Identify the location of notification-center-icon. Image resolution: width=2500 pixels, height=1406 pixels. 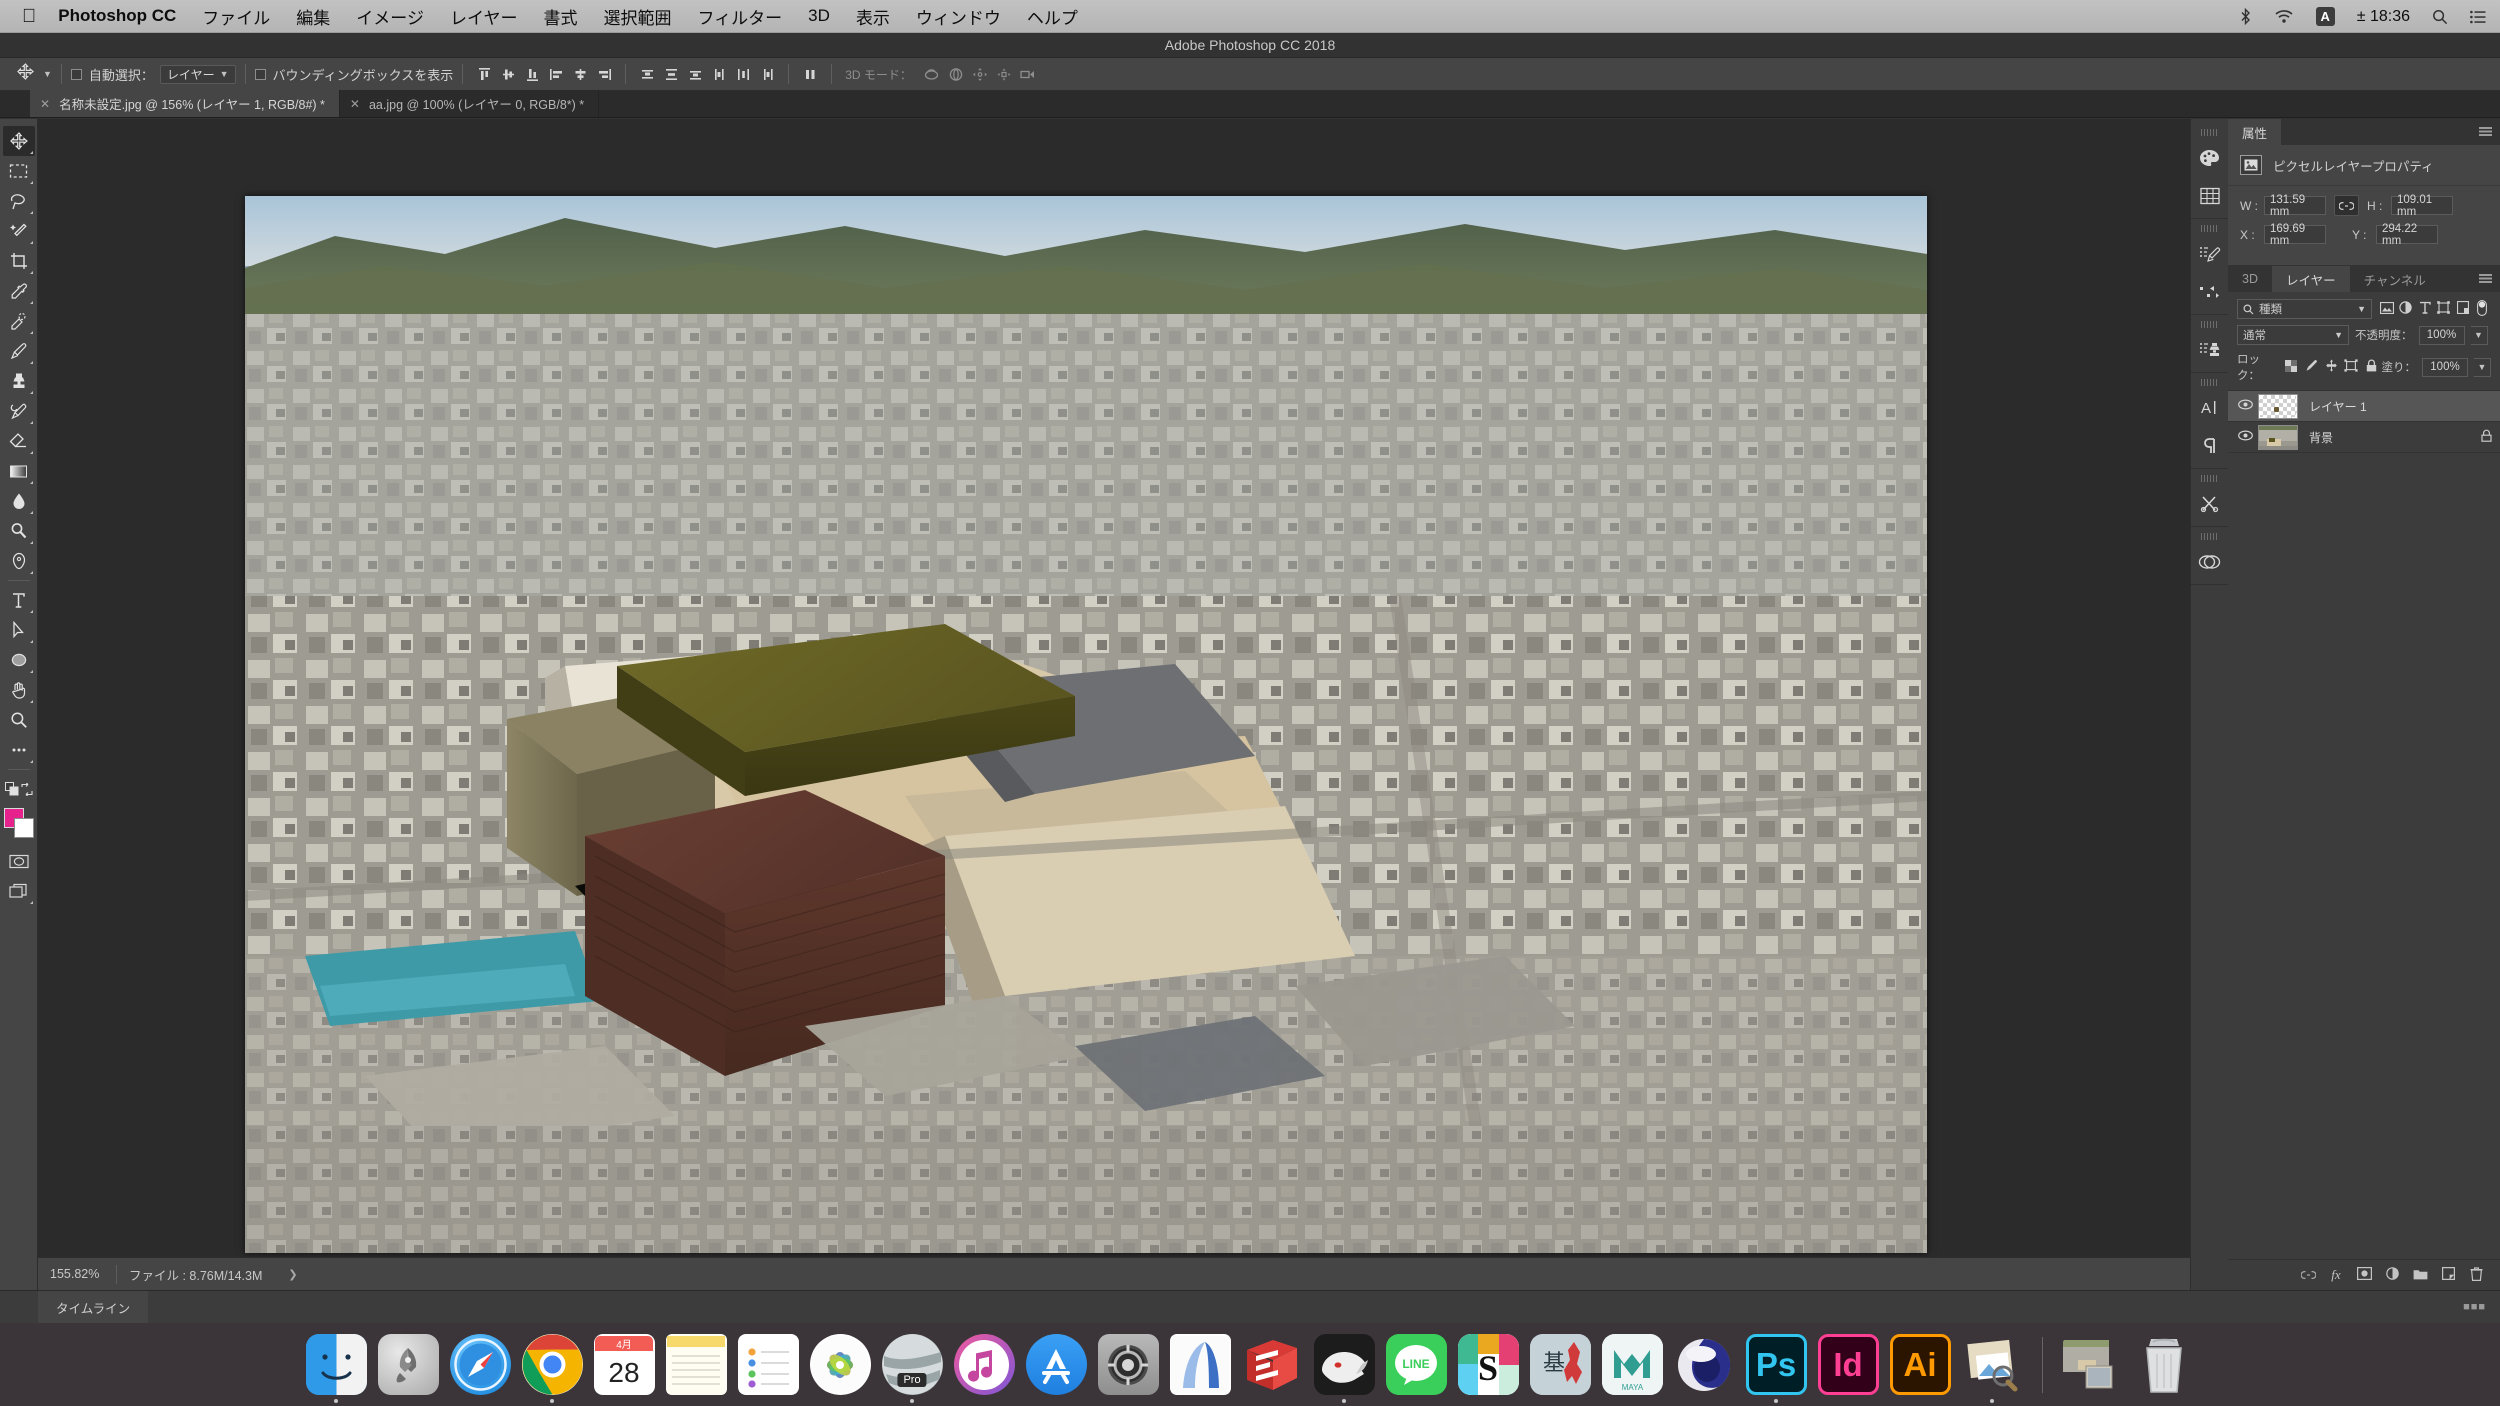
(2478, 17).